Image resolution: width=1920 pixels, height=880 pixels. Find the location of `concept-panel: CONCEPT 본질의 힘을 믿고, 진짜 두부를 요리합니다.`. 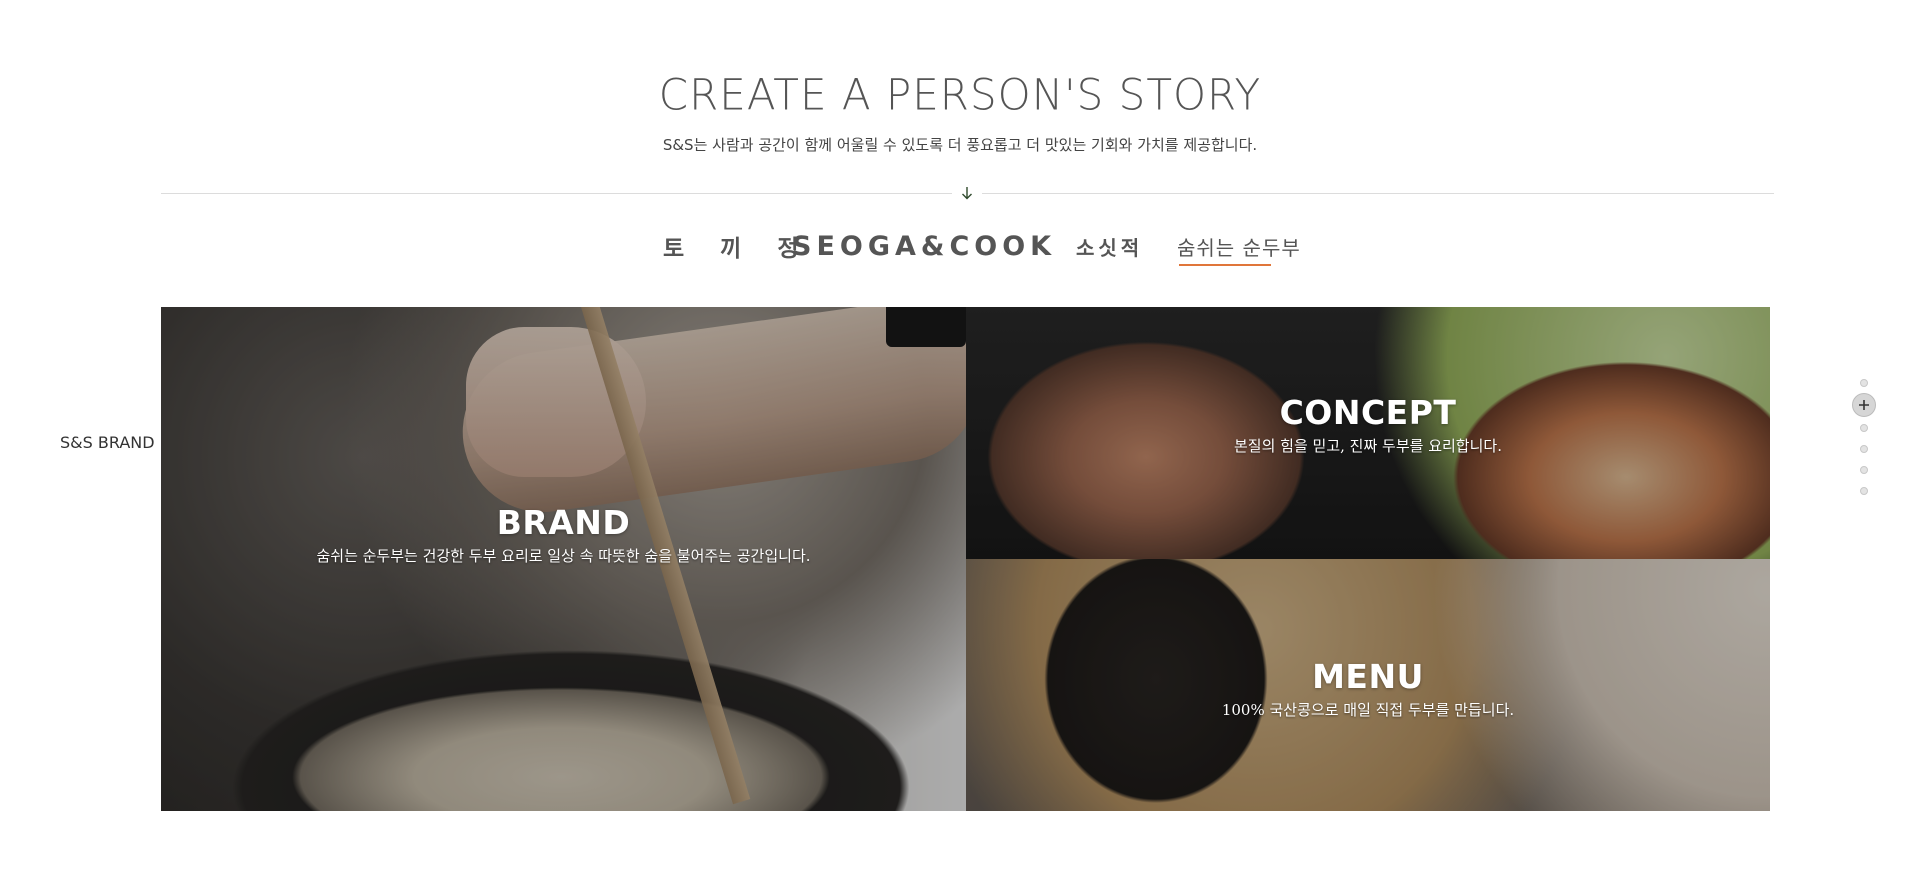

concept-panel: CONCEPT 본질의 힘을 믿고, 진짜 두부를 요리합니다. is located at coordinates (1368, 433).